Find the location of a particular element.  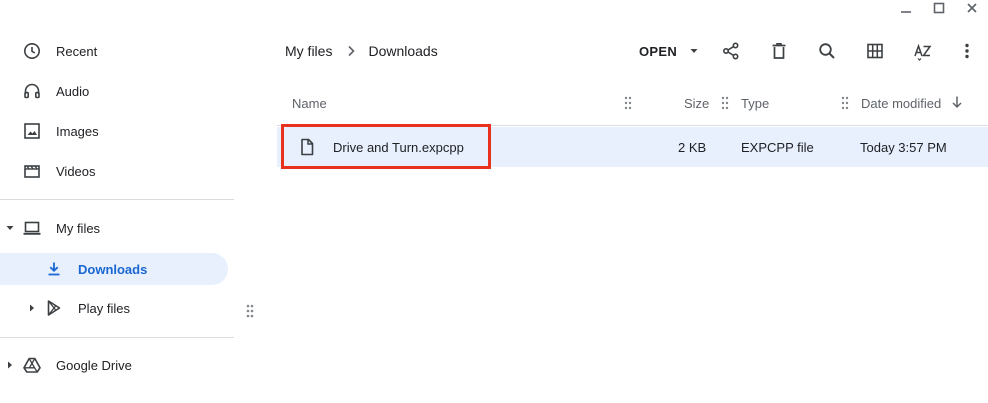

maximize-icon is located at coordinates (938, 8).